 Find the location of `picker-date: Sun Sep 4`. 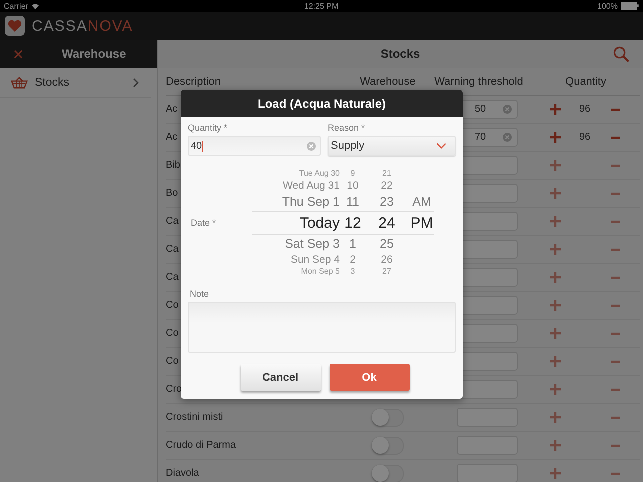

picker-date: Sun Sep 4 is located at coordinates (315, 260).